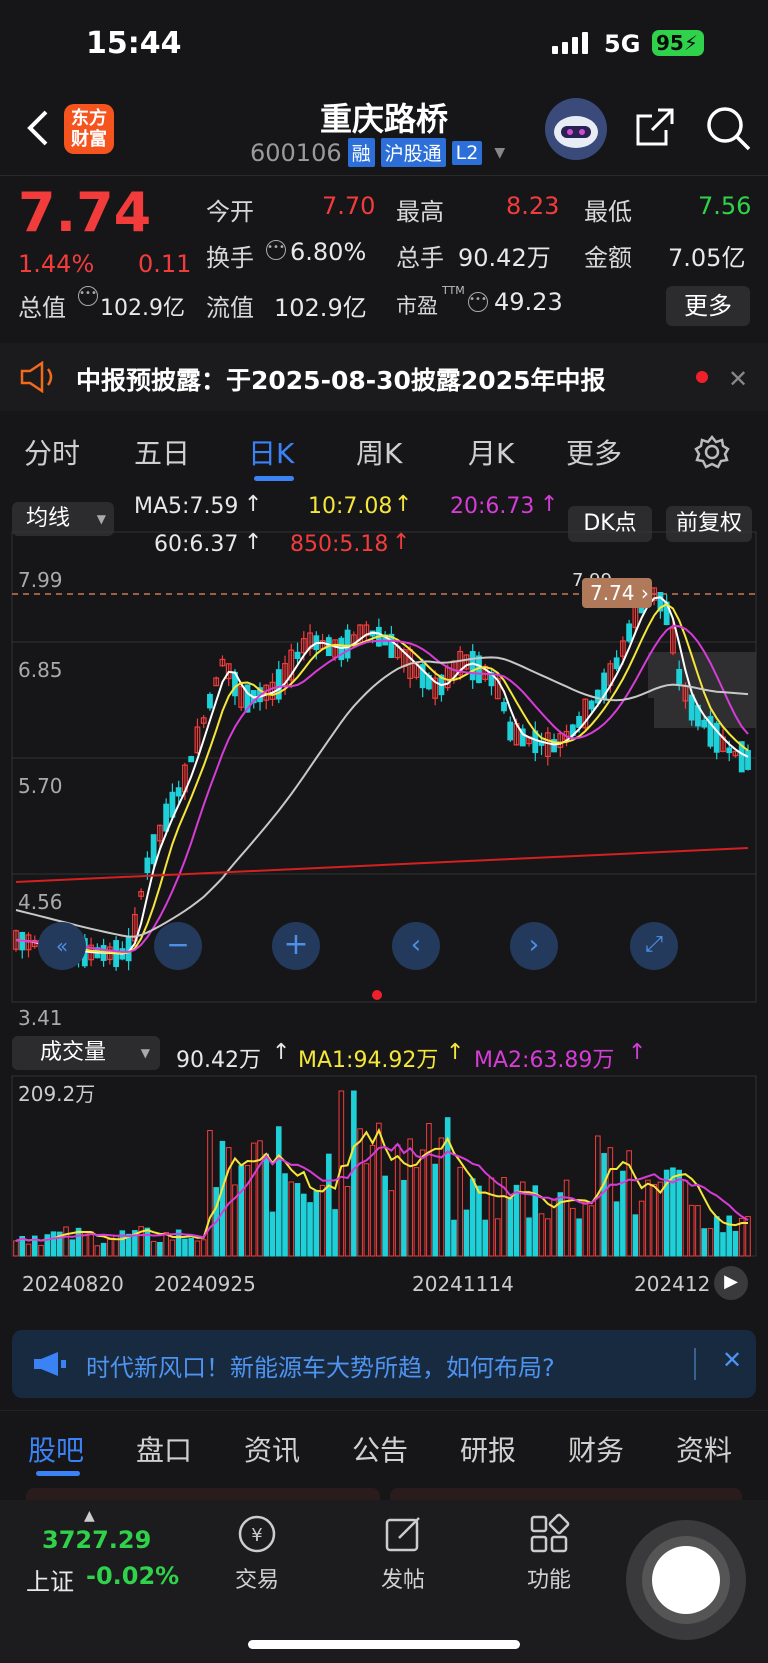 The image size is (768, 1663). I want to click on assistive-touch-button, so click(686, 1580).